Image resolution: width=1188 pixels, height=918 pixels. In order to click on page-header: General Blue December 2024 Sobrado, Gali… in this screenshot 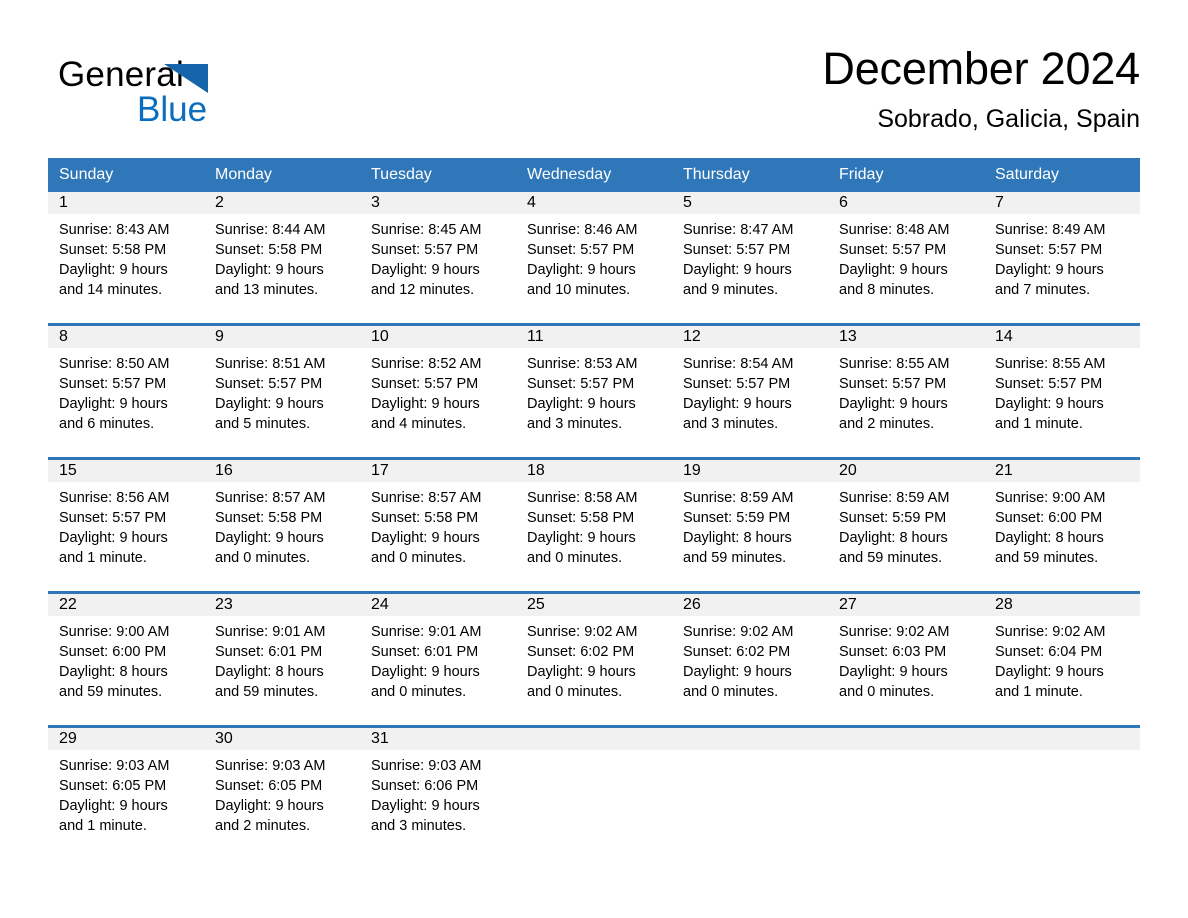, I will do `click(594, 94)`.